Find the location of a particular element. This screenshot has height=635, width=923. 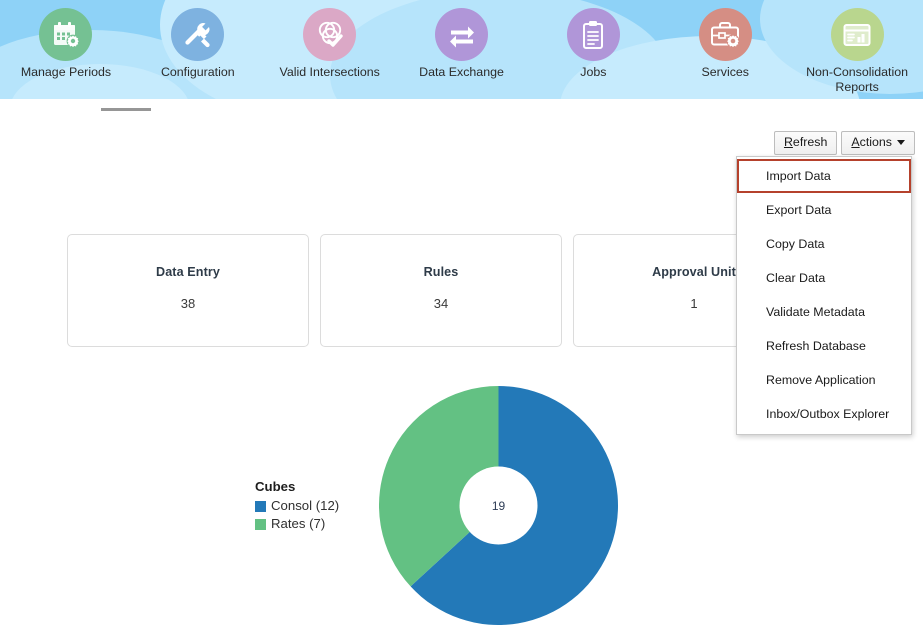

nav-item-manage-periods: Manage Periods is located at coordinates (66, 49).